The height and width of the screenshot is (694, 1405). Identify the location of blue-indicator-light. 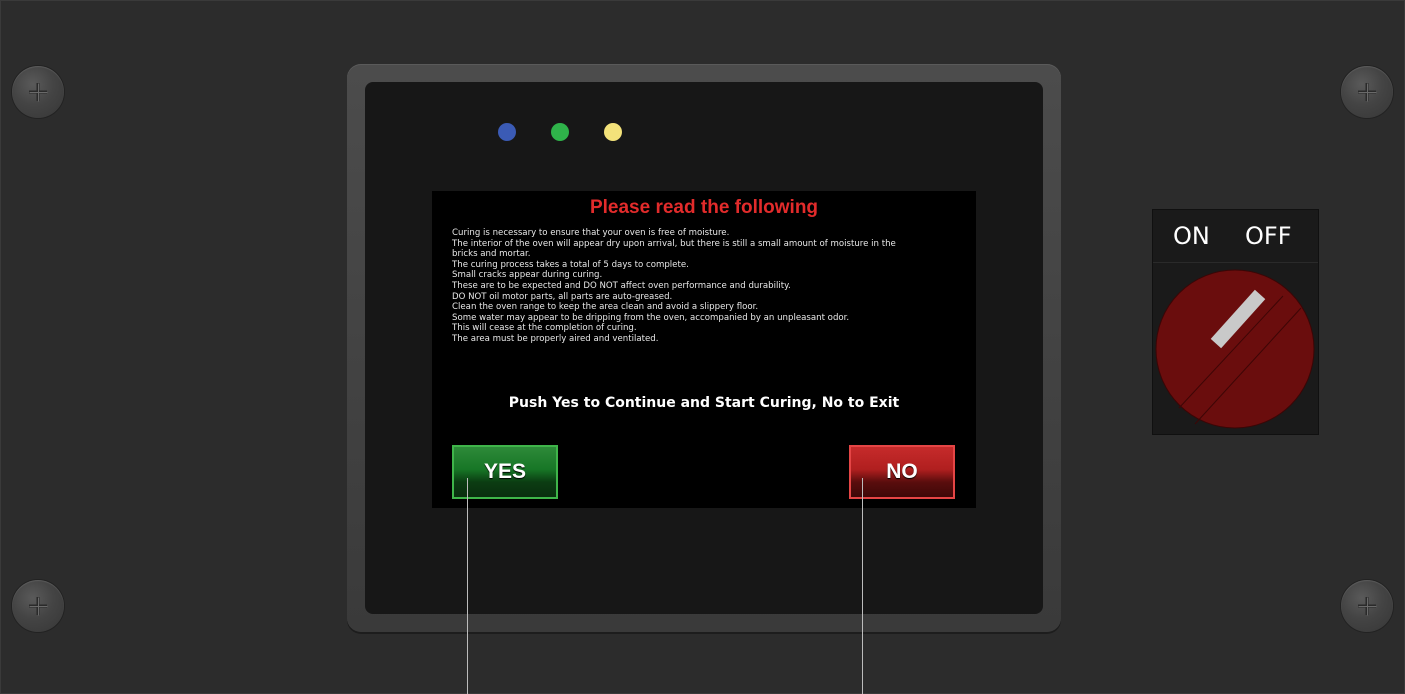
(507, 132).